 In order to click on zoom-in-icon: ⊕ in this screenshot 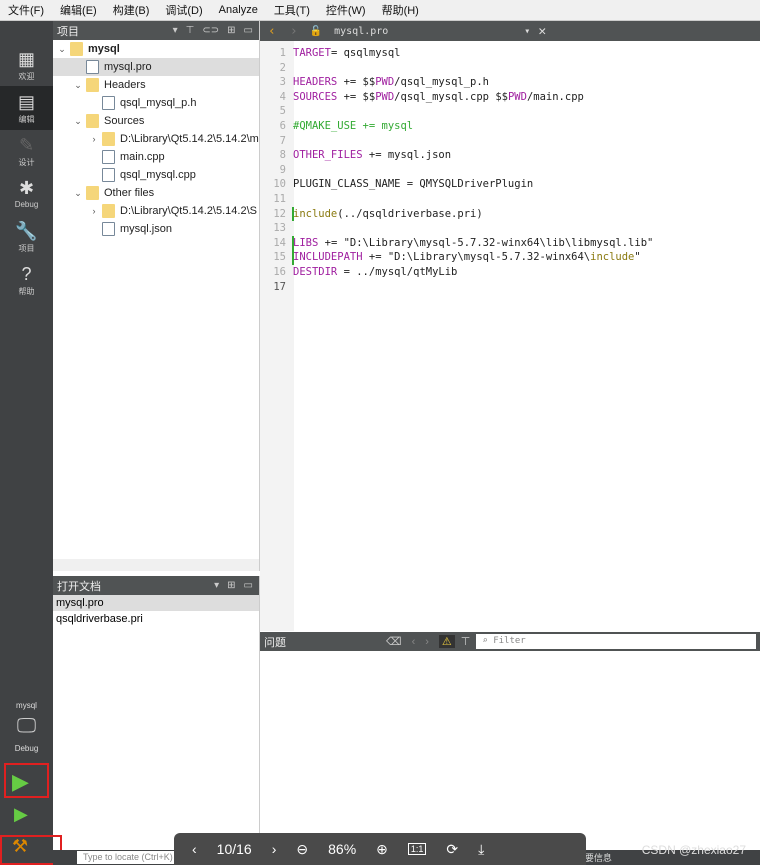, I will do `click(382, 849)`.